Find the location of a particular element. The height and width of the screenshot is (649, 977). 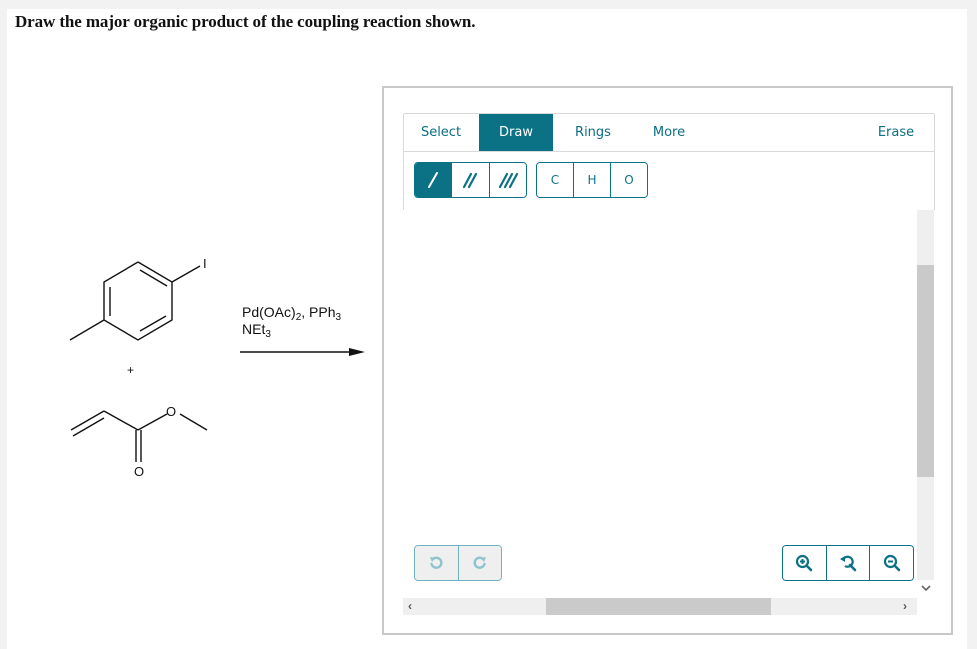

reaction-arrow is located at coordinates (302, 352).